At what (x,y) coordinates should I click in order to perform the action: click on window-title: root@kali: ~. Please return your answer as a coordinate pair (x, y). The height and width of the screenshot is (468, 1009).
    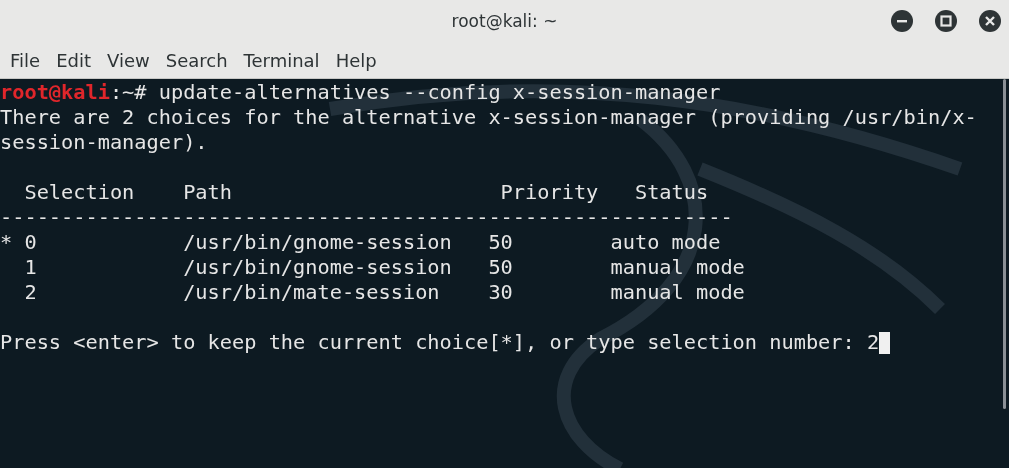
    Looking at the image, I should click on (504, 21).